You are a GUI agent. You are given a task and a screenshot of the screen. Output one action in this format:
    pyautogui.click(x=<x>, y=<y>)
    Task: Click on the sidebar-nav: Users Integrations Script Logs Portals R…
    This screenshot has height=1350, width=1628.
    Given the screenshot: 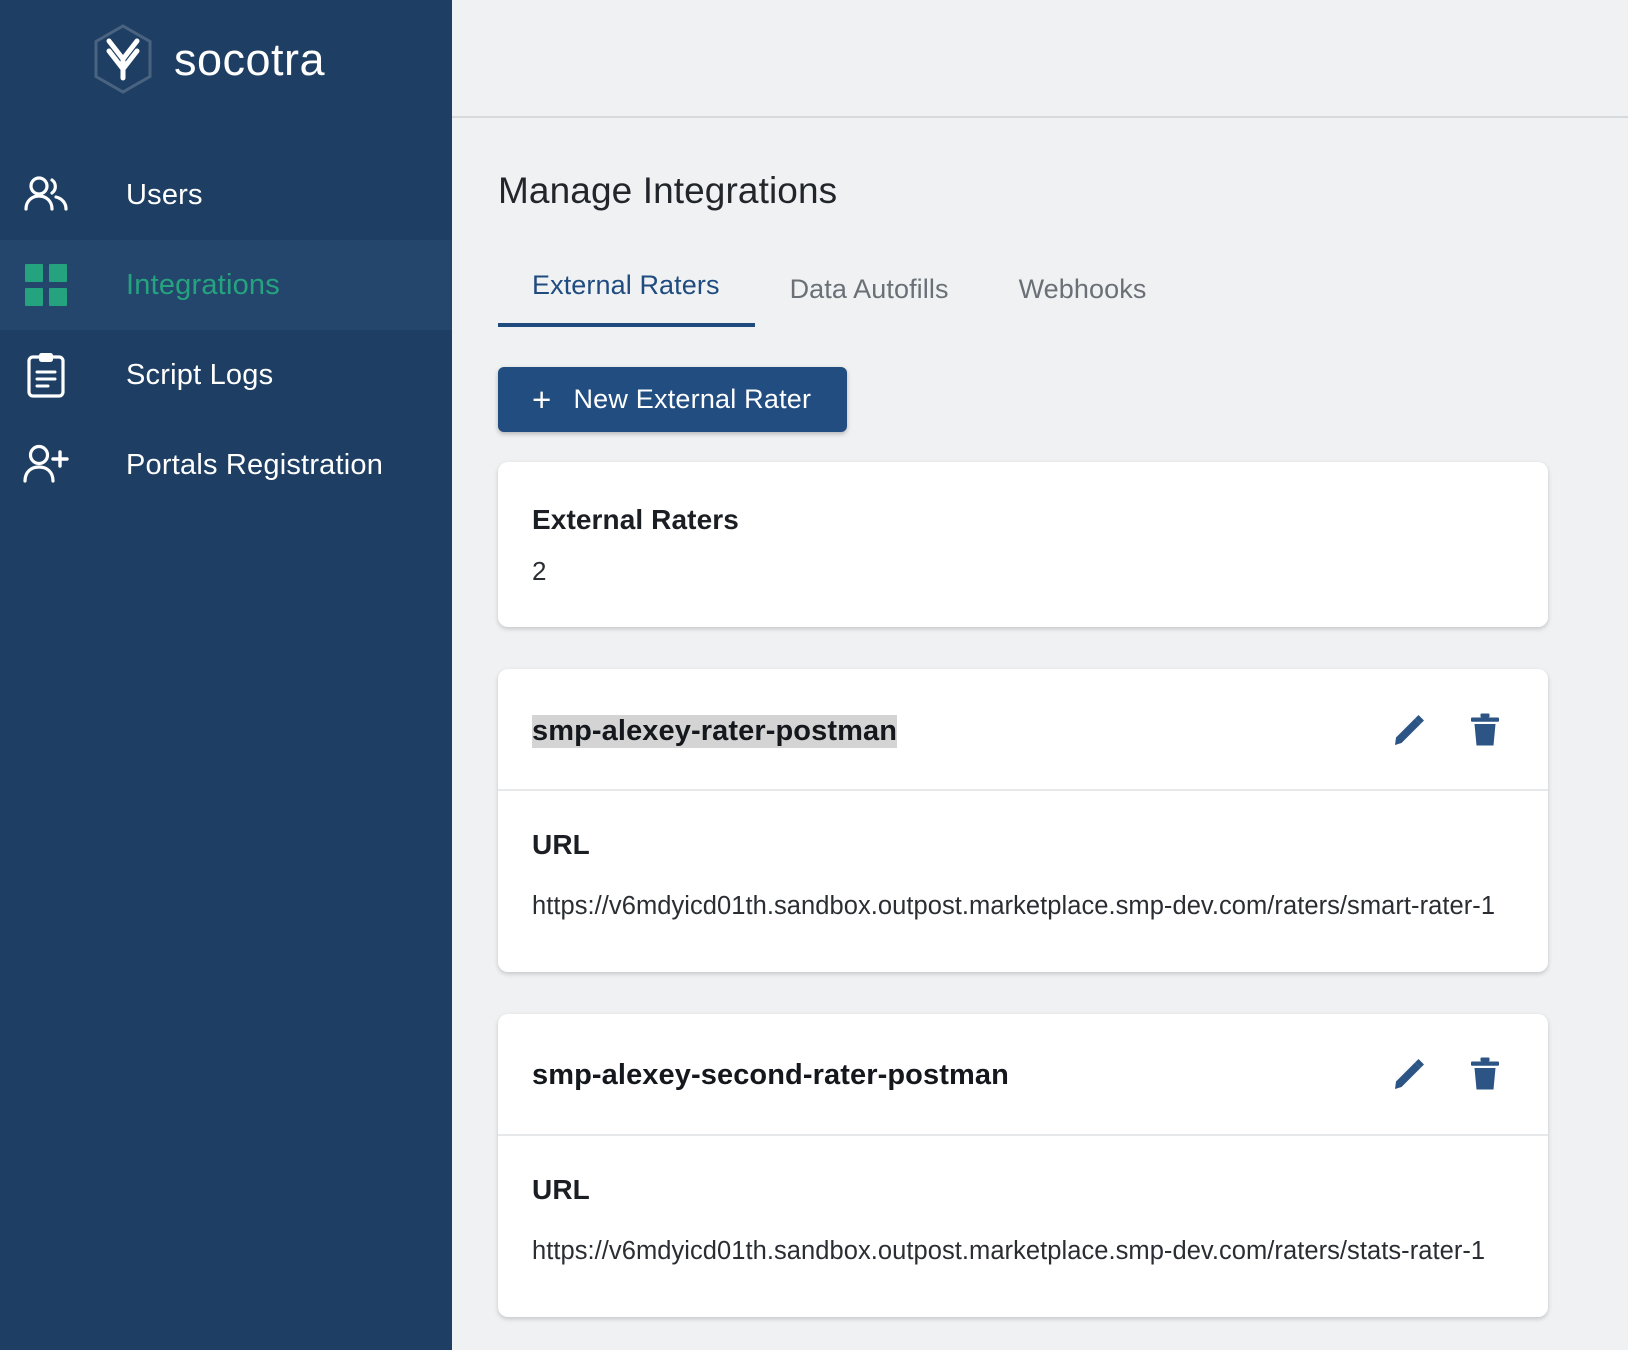 What is the action you would take?
    pyautogui.click(x=226, y=330)
    